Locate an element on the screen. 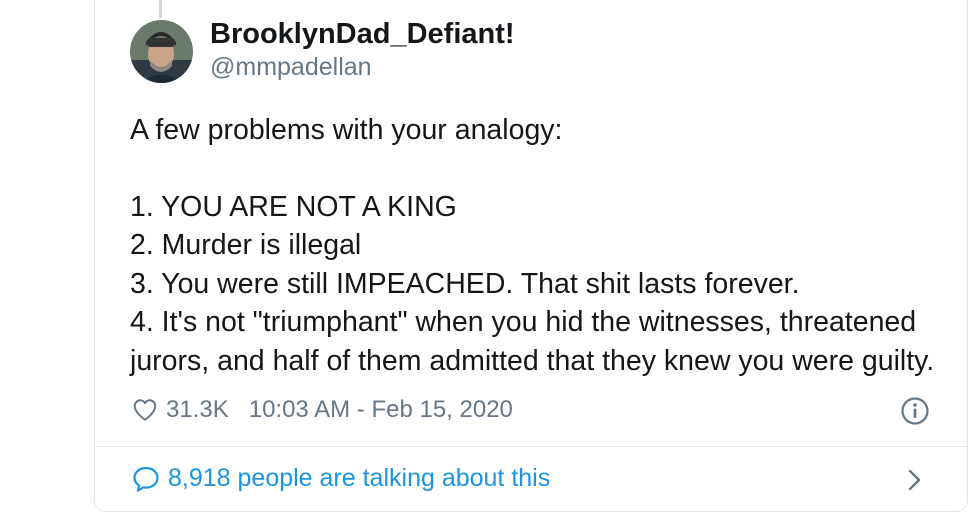  heart-icon is located at coordinates (145, 410).